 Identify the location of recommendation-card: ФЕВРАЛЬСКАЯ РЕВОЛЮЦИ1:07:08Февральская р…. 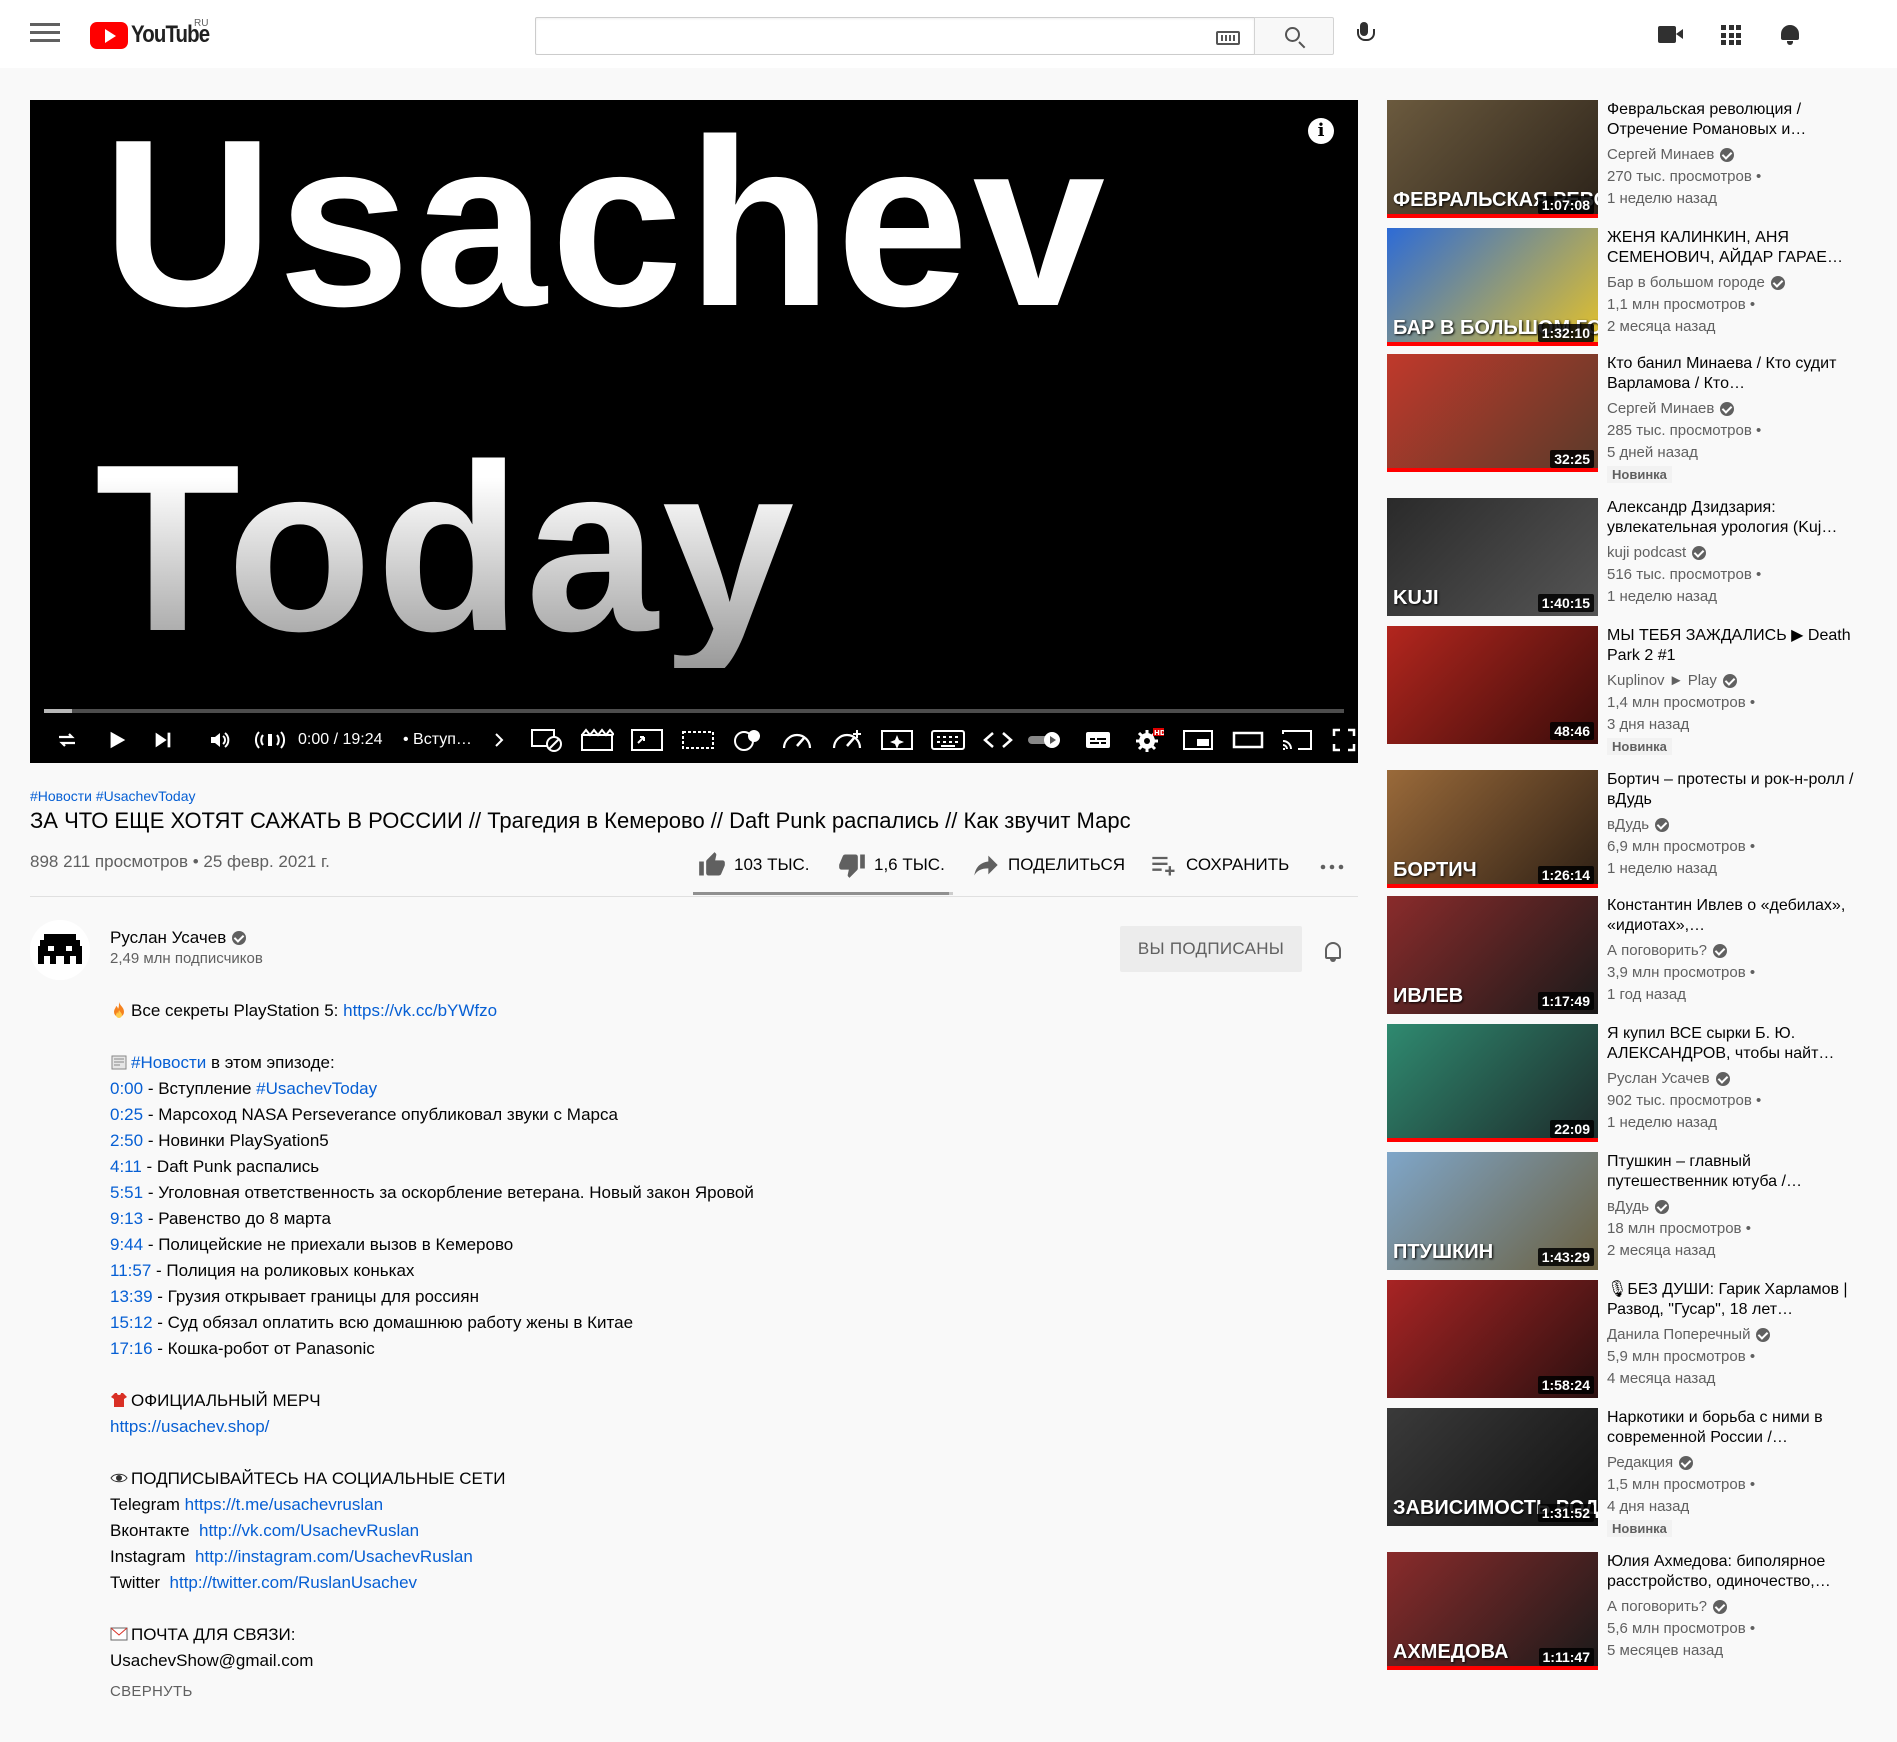
(1627, 159).